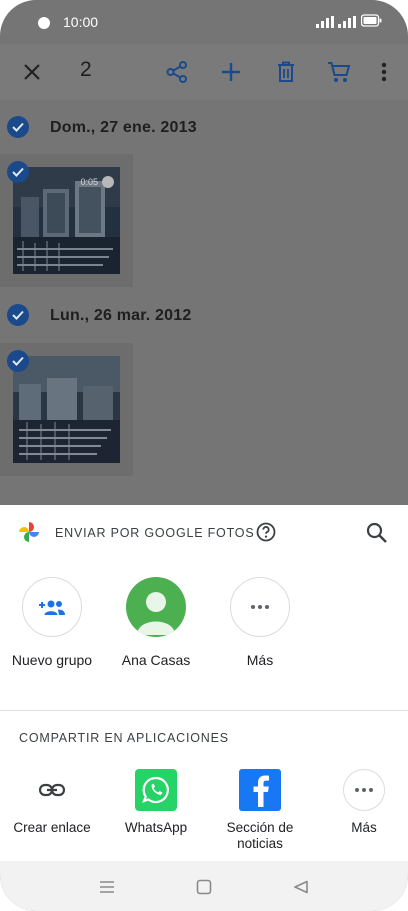 The width and height of the screenshot is (408, 911). I want to click on photo-2-check, so click(18, 361).